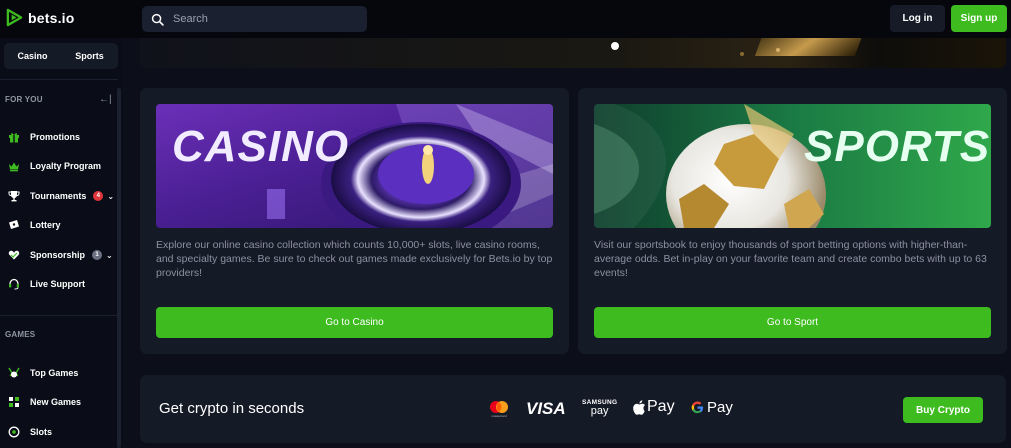 The image size is (1011, 448). Describe the element at coordinates (13, 196) in the screenshot. I see `trophy-icon` at that location.